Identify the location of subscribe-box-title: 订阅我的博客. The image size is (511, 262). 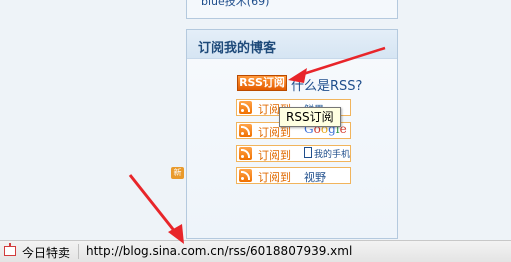
(237, 48).